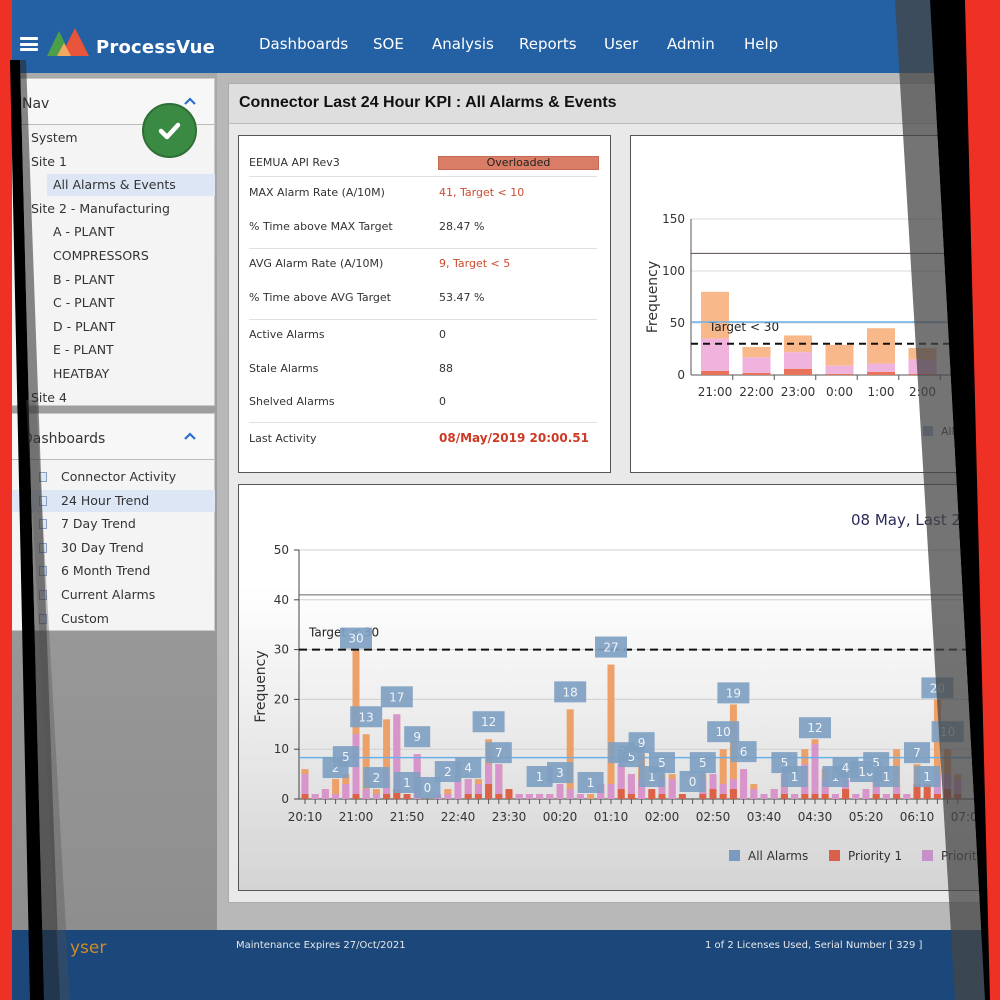  What do you see at coordinates (948, 431) in the screenshot?
I see `legend-label: All` at bounding box center [948, 431].